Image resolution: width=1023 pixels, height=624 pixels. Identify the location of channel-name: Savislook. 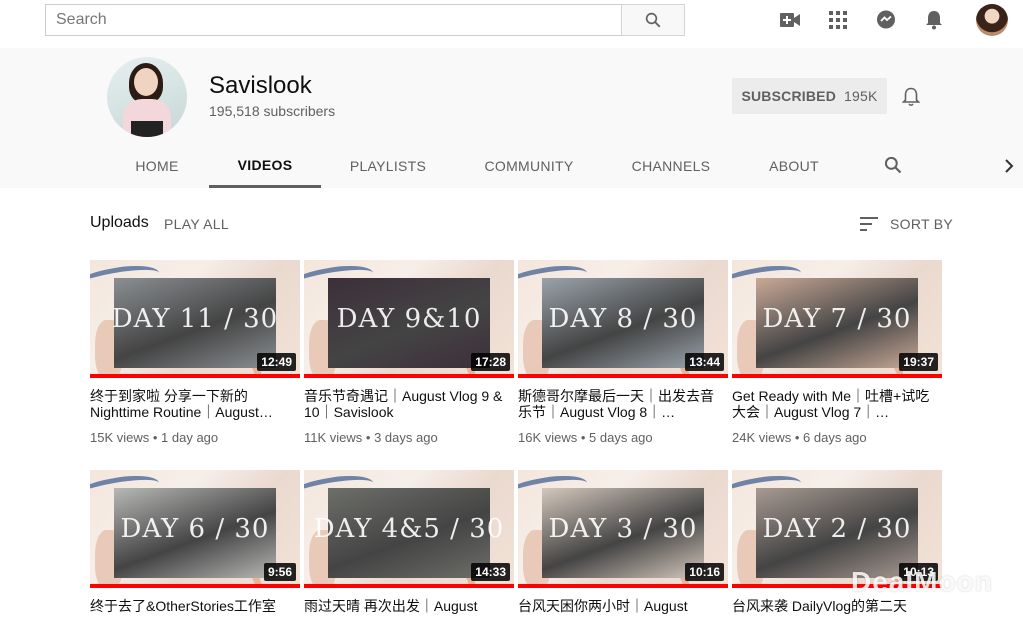
(260, 85).